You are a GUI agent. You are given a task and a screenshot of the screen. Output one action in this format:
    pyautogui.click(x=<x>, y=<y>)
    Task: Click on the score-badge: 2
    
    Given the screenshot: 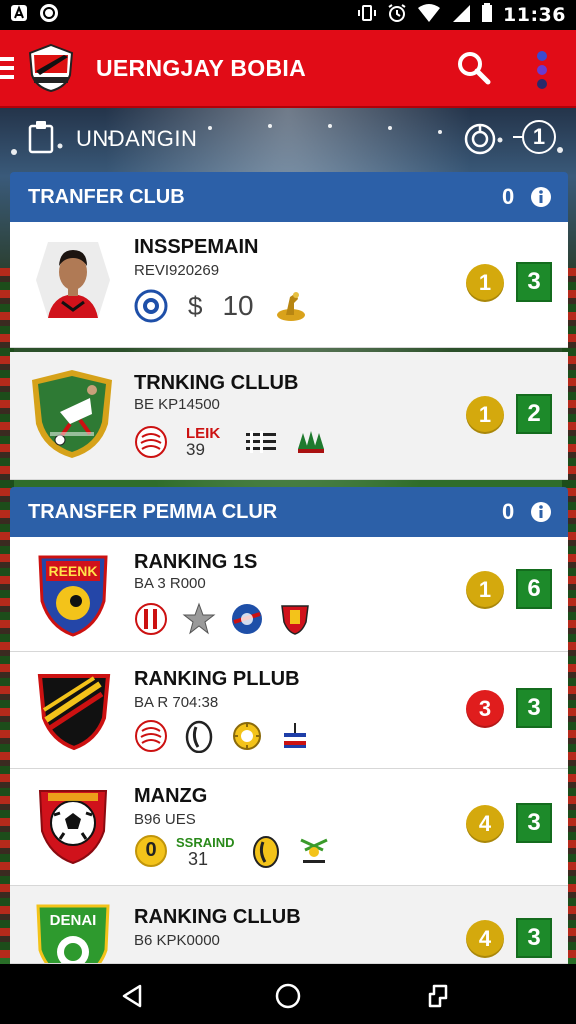 What is the action you would take?
    pyautogui.click(x=534, y=414)
    